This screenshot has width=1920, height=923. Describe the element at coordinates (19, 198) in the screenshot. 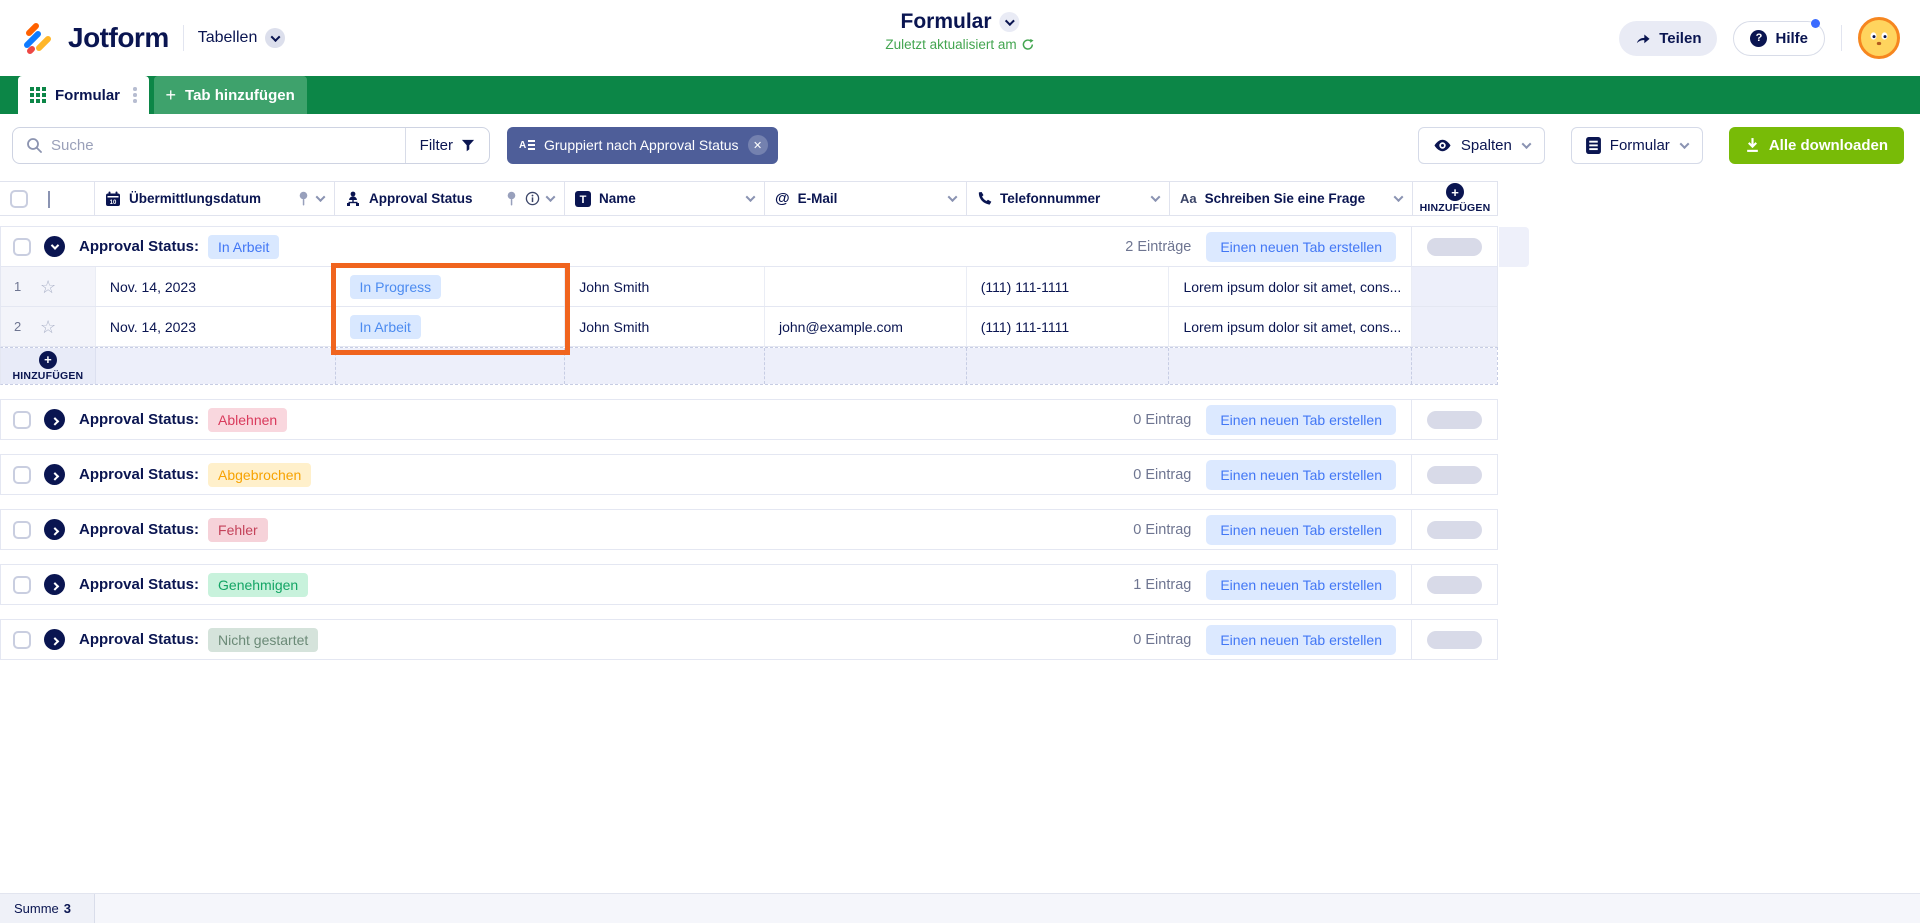

I see `select-all-checkbox` at that location.